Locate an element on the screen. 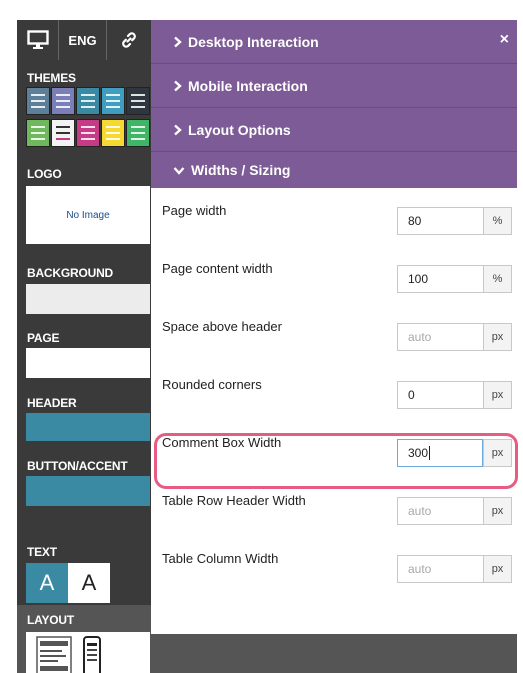 The height and width of the screenshot is (673, 523). desktop-layout-icon is located at coordinates (54, 654).